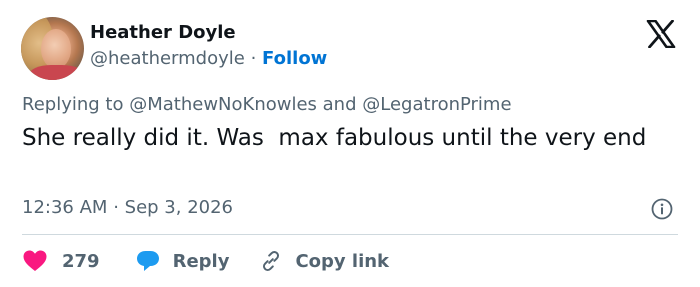 The image size is (700, 287). Describe the element at coordinates (294, 58) in the screenshot. I see `follow-button: Follow` at that location.